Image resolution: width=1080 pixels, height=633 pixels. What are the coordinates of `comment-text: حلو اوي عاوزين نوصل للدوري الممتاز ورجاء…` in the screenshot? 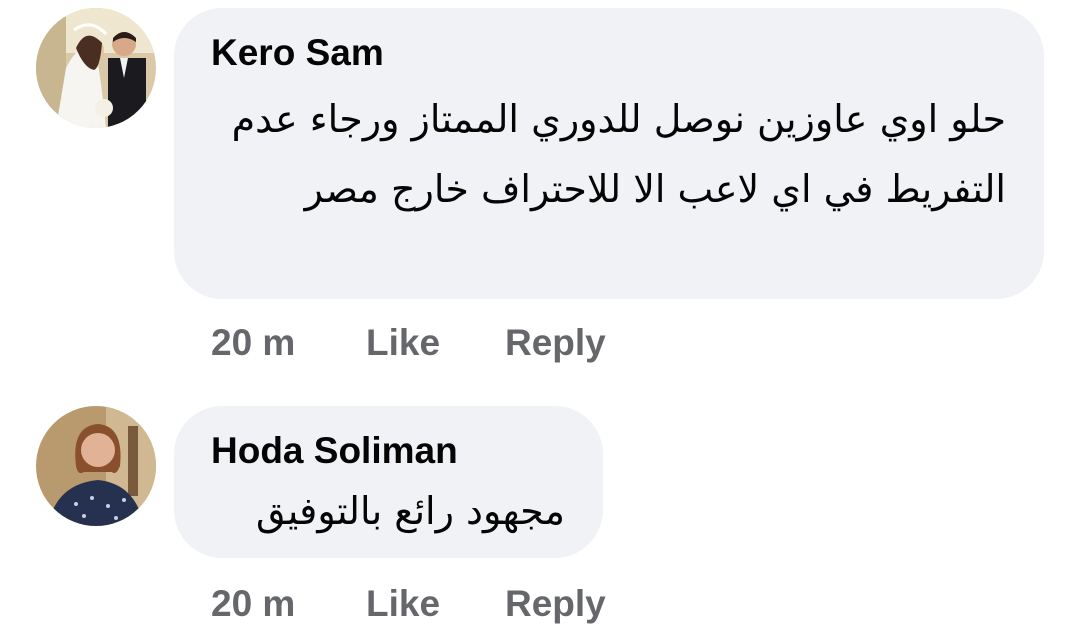 It's located at (618, 154).